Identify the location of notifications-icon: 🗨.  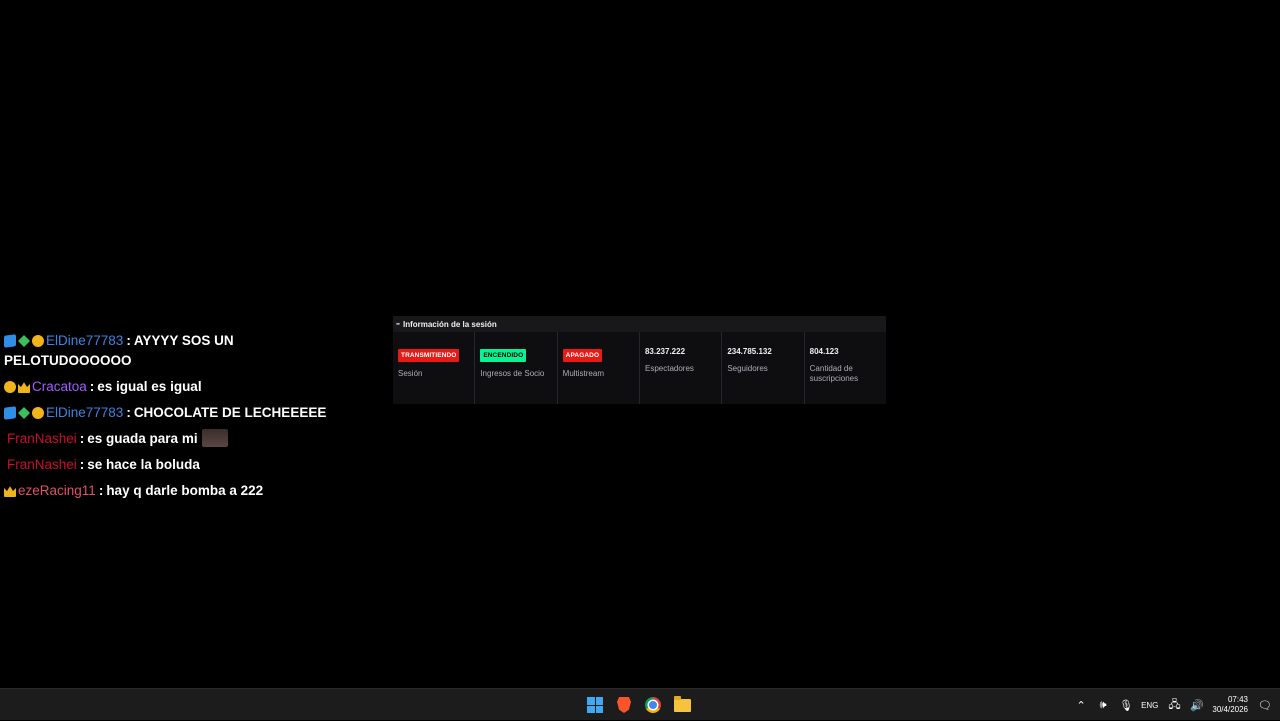
(1265, 705).